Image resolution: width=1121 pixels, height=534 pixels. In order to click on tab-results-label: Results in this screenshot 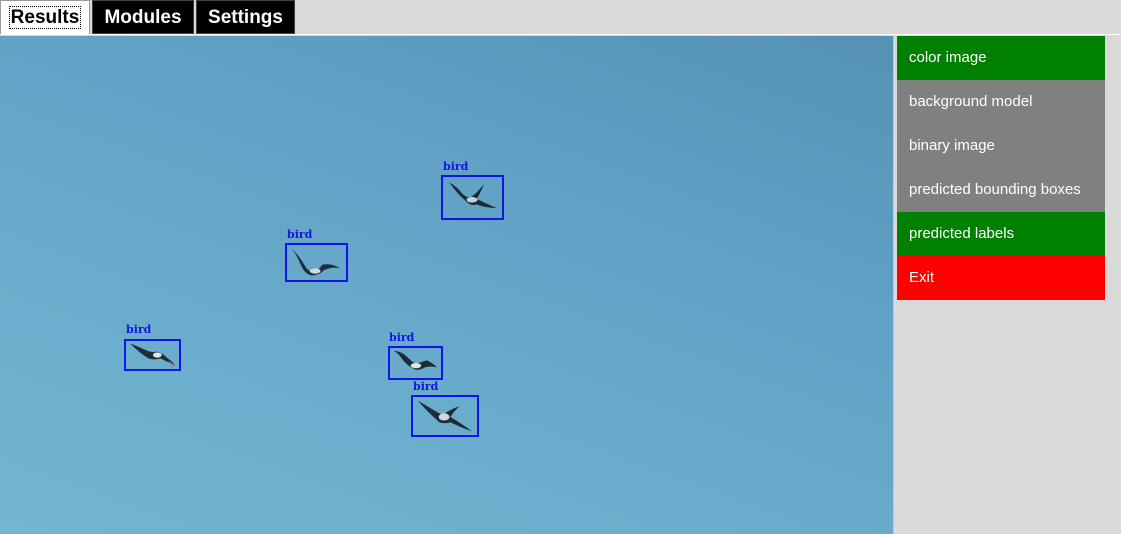, I will do `click(45, 17)`.